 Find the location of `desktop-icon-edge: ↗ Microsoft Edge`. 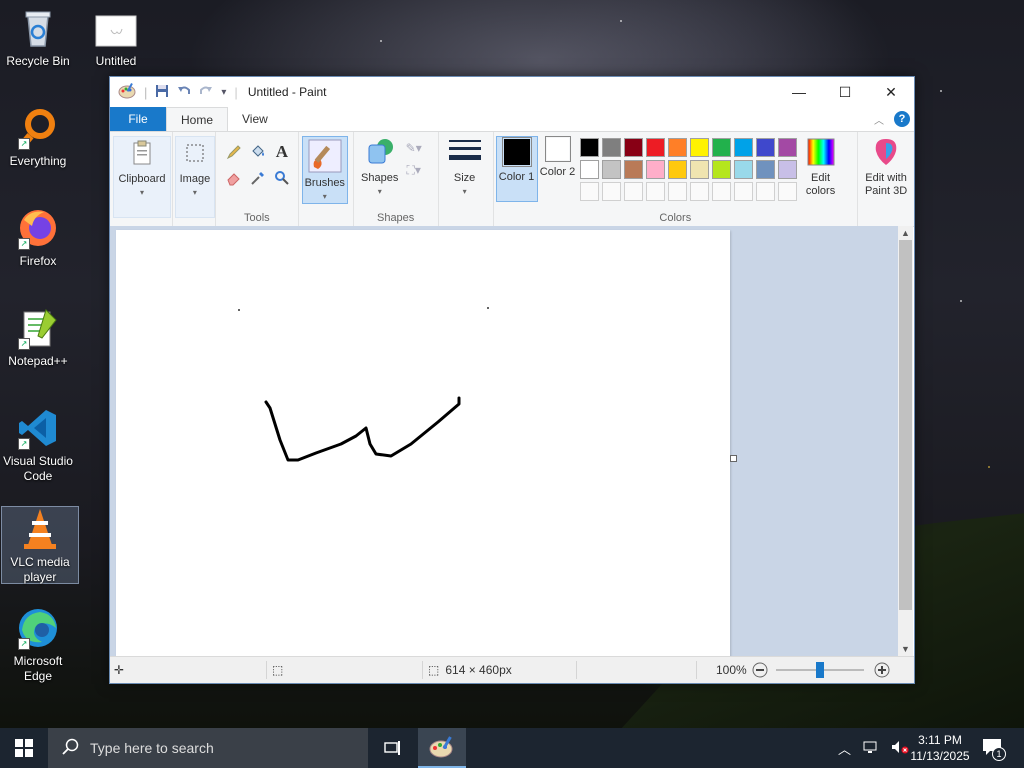

desktop-icon-edge: ↗ Microsoft Edge is located at coordinates (38, 645).